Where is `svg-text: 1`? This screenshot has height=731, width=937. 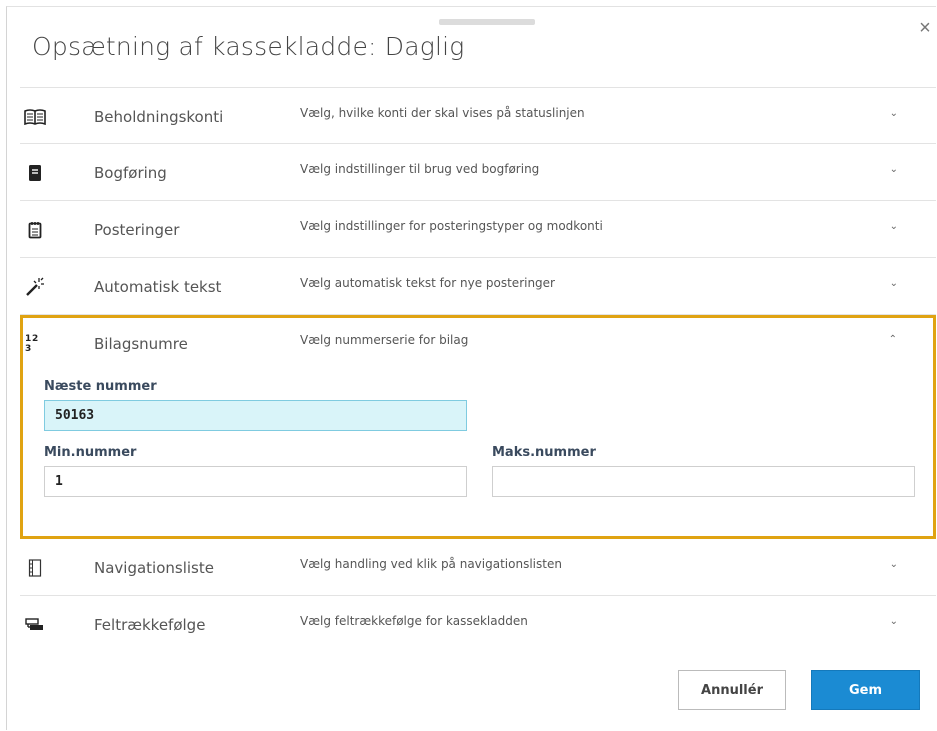 svg-text: 1 is located at coordinates (28, 339).